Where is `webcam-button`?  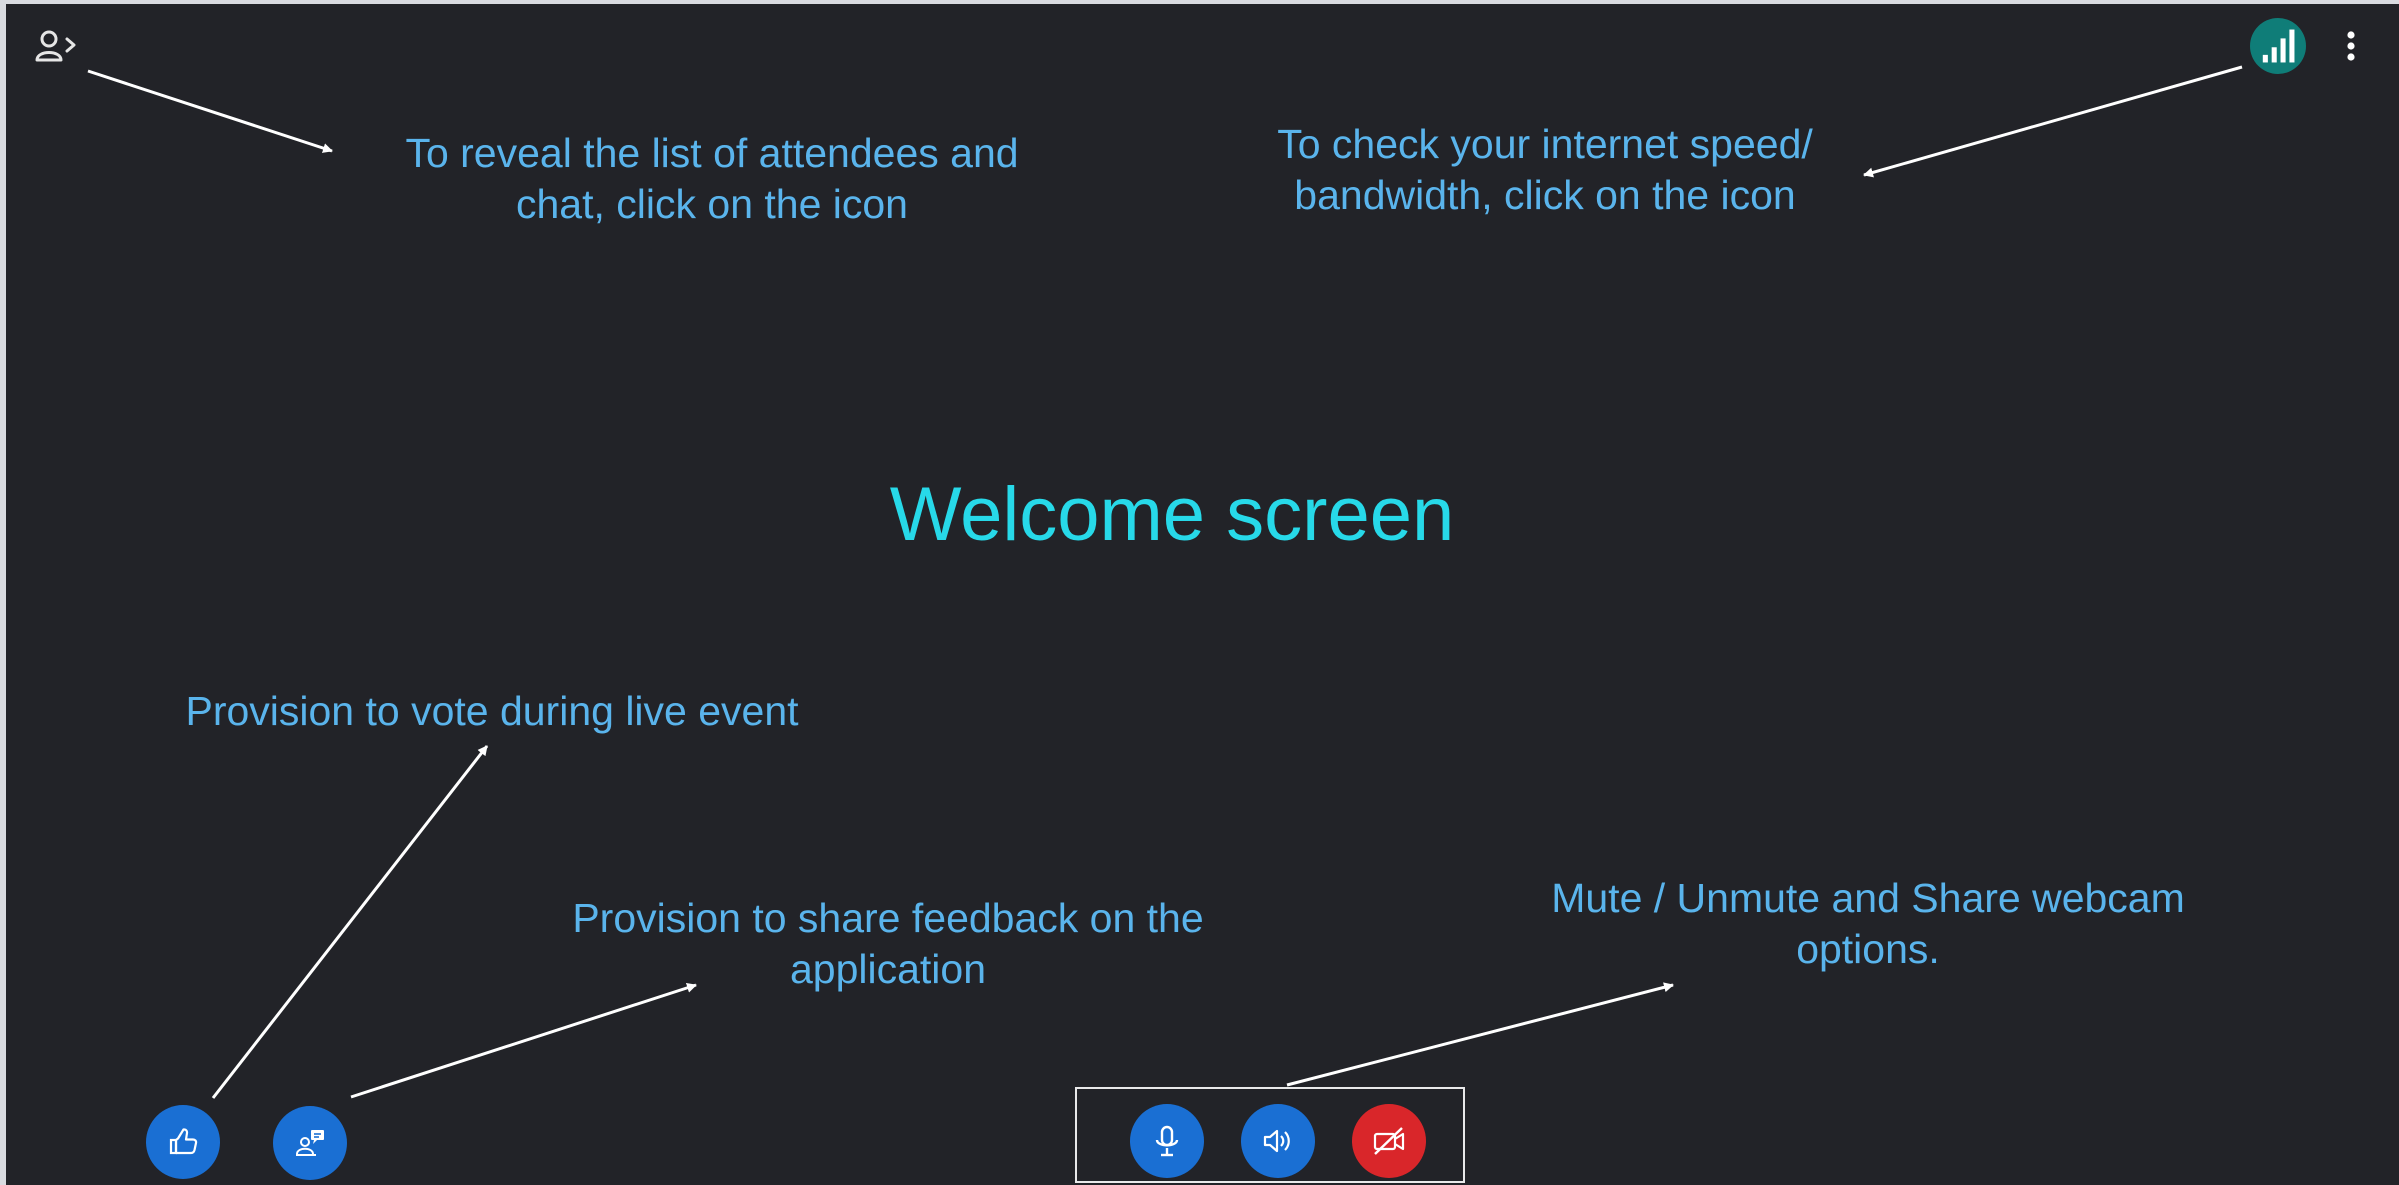
webcam-button is located at coordinates (1389, 1141).